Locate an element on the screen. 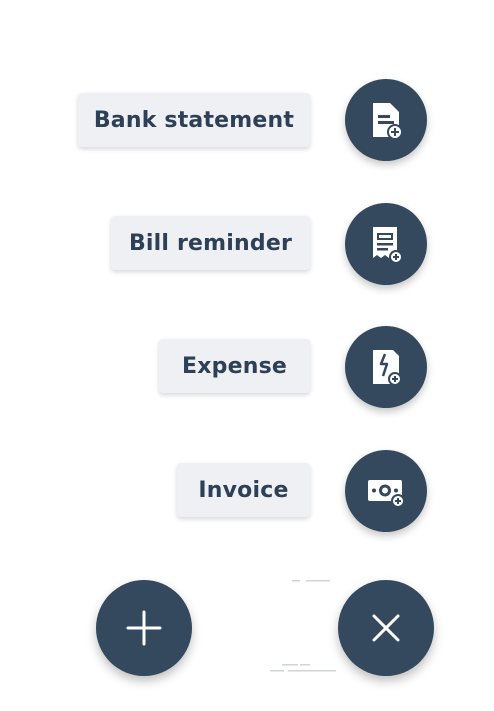  invoice-label-text: Invoice is located at coordinates (243, 490).